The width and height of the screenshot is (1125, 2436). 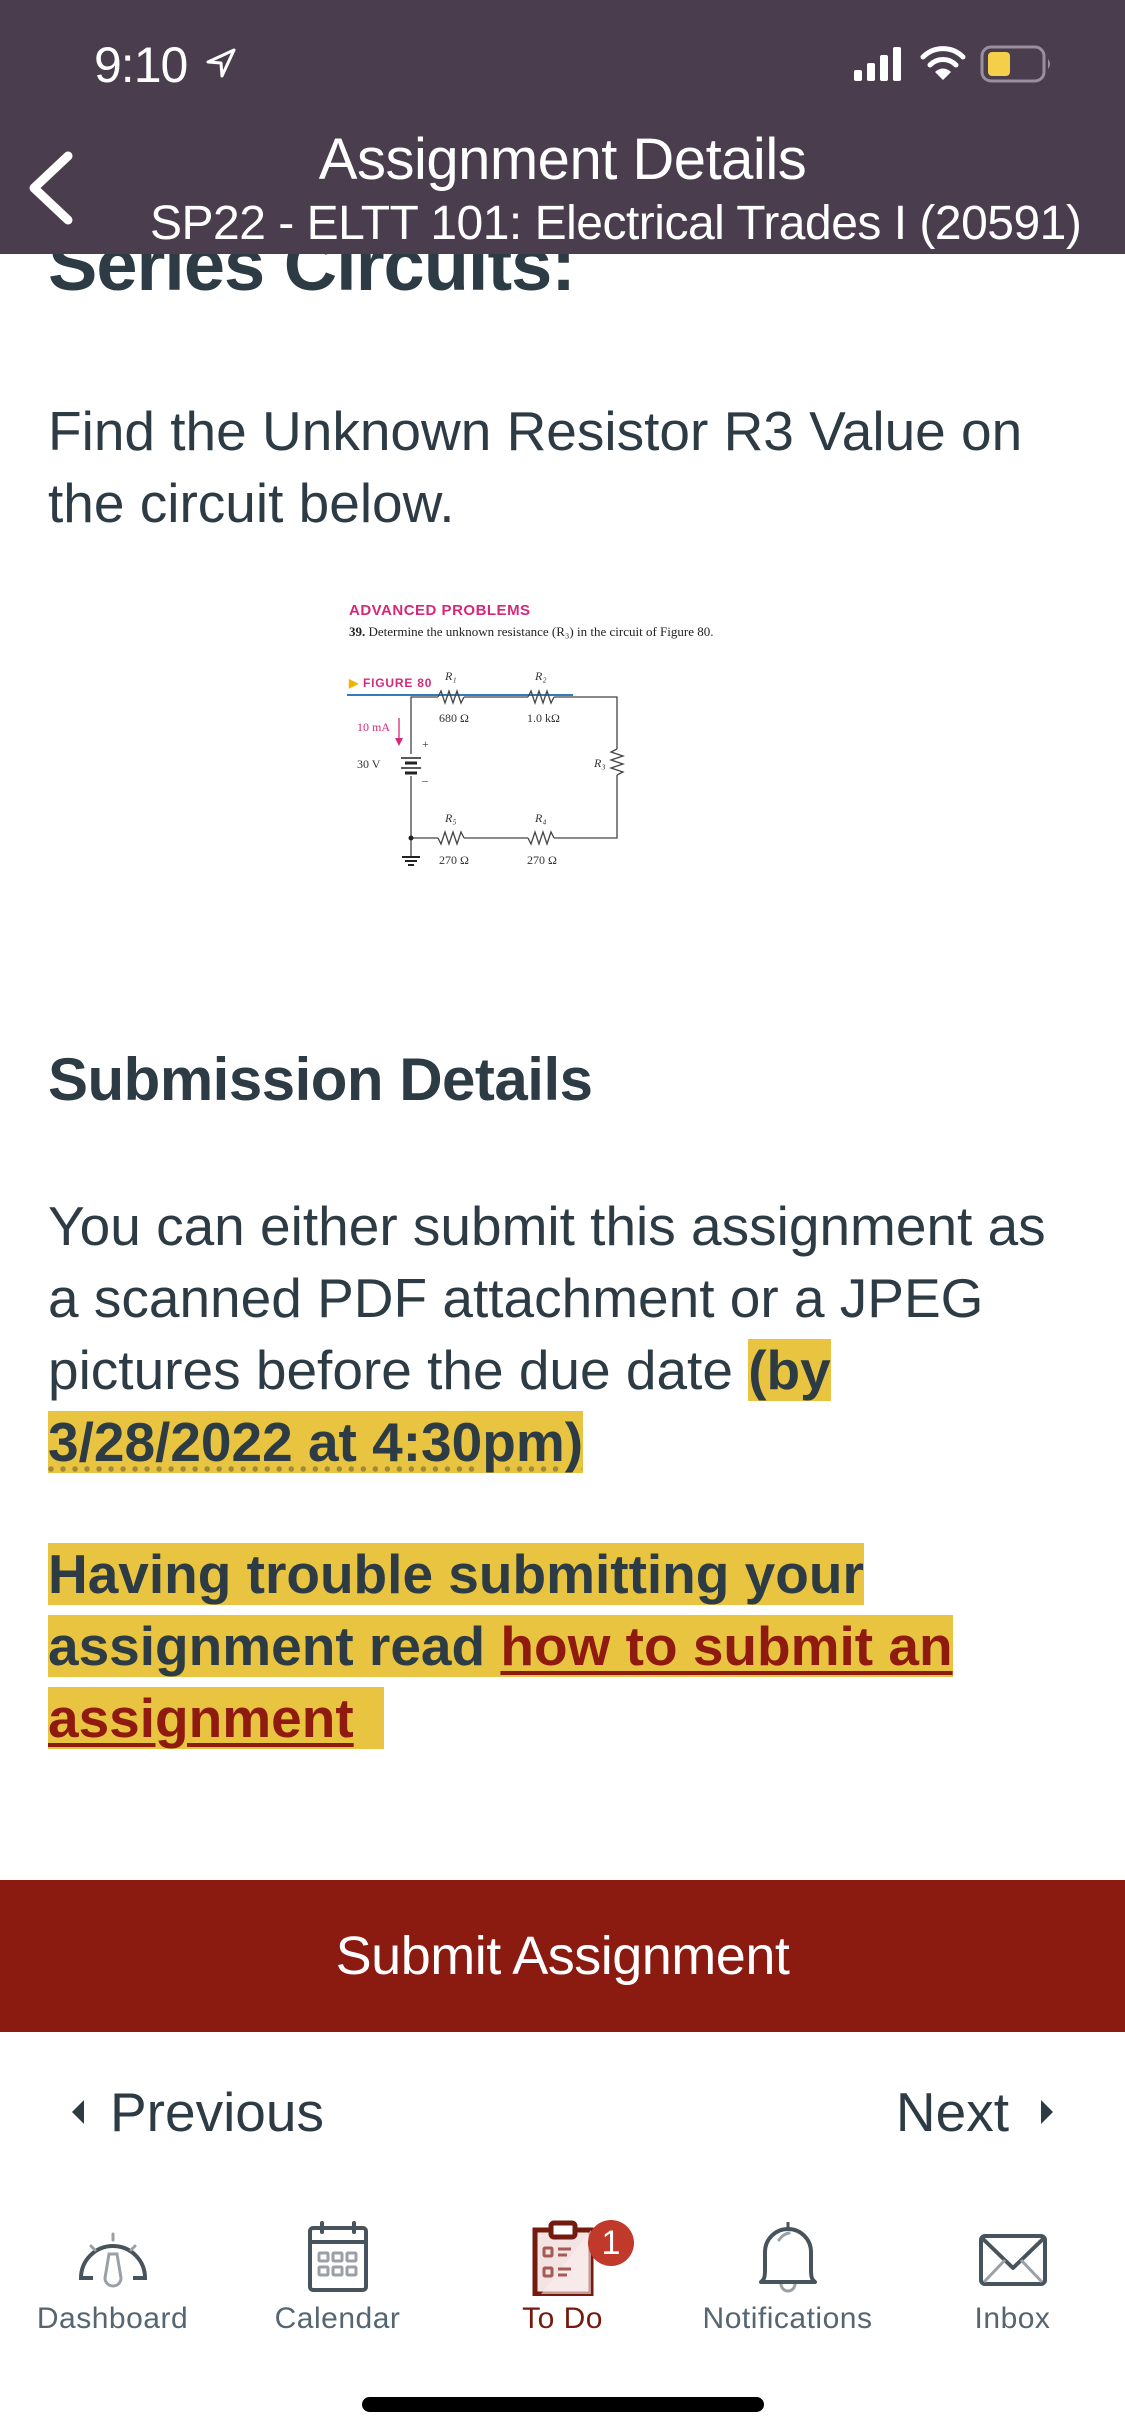 What do you see at coordinates (320, 1079) in the screenshot?
I see `submission-details-heading: Submission Details` at bounding box center [320, 1079].